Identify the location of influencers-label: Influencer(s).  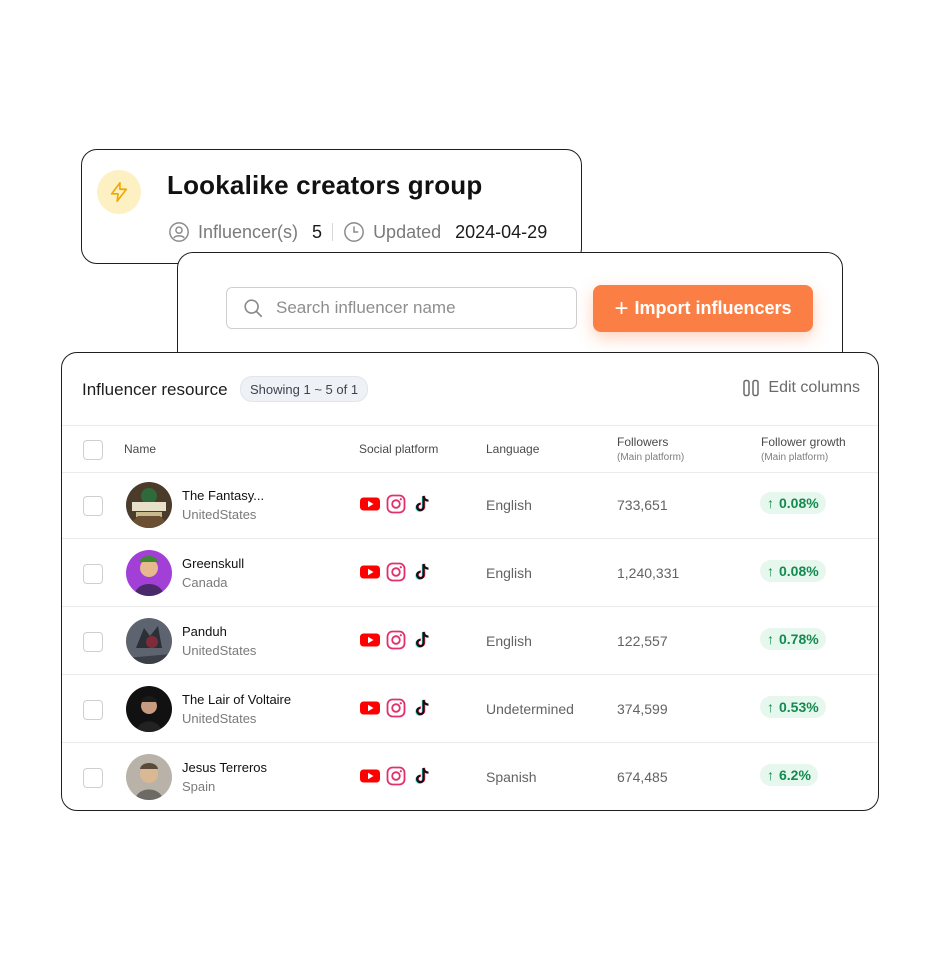
(248, 231).